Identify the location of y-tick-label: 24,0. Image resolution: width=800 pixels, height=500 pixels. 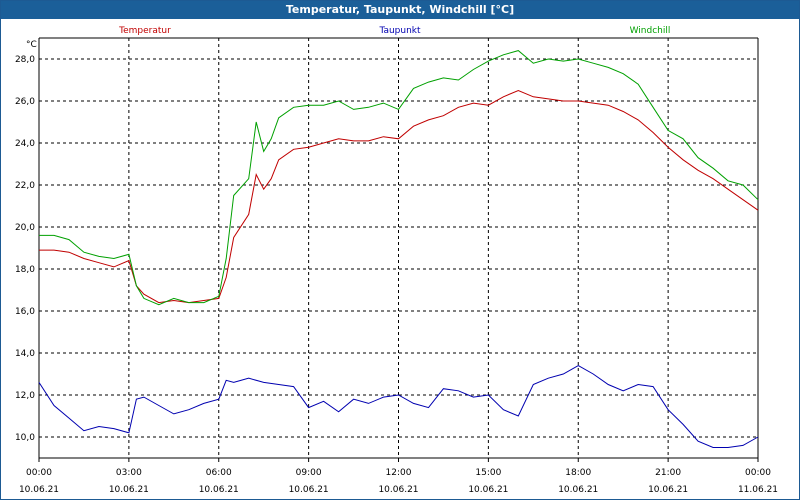
(25, 144).